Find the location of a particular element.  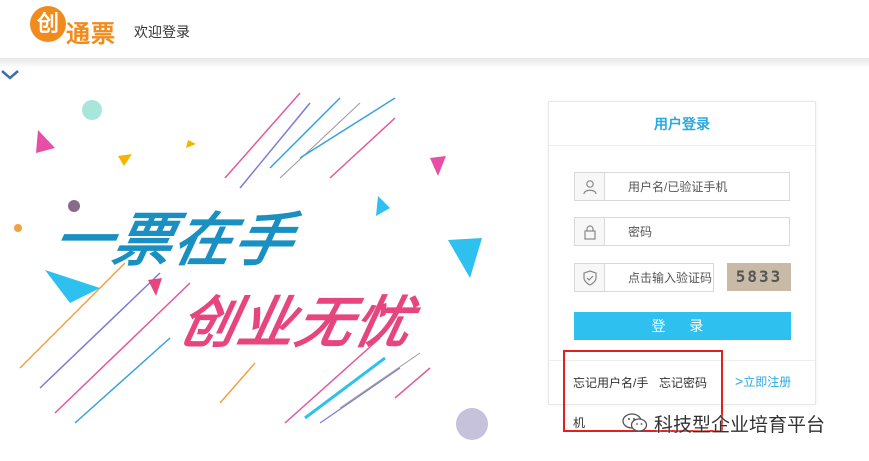

hero-slogan-2: 创业无忧 is located at coordinates (297, 323).